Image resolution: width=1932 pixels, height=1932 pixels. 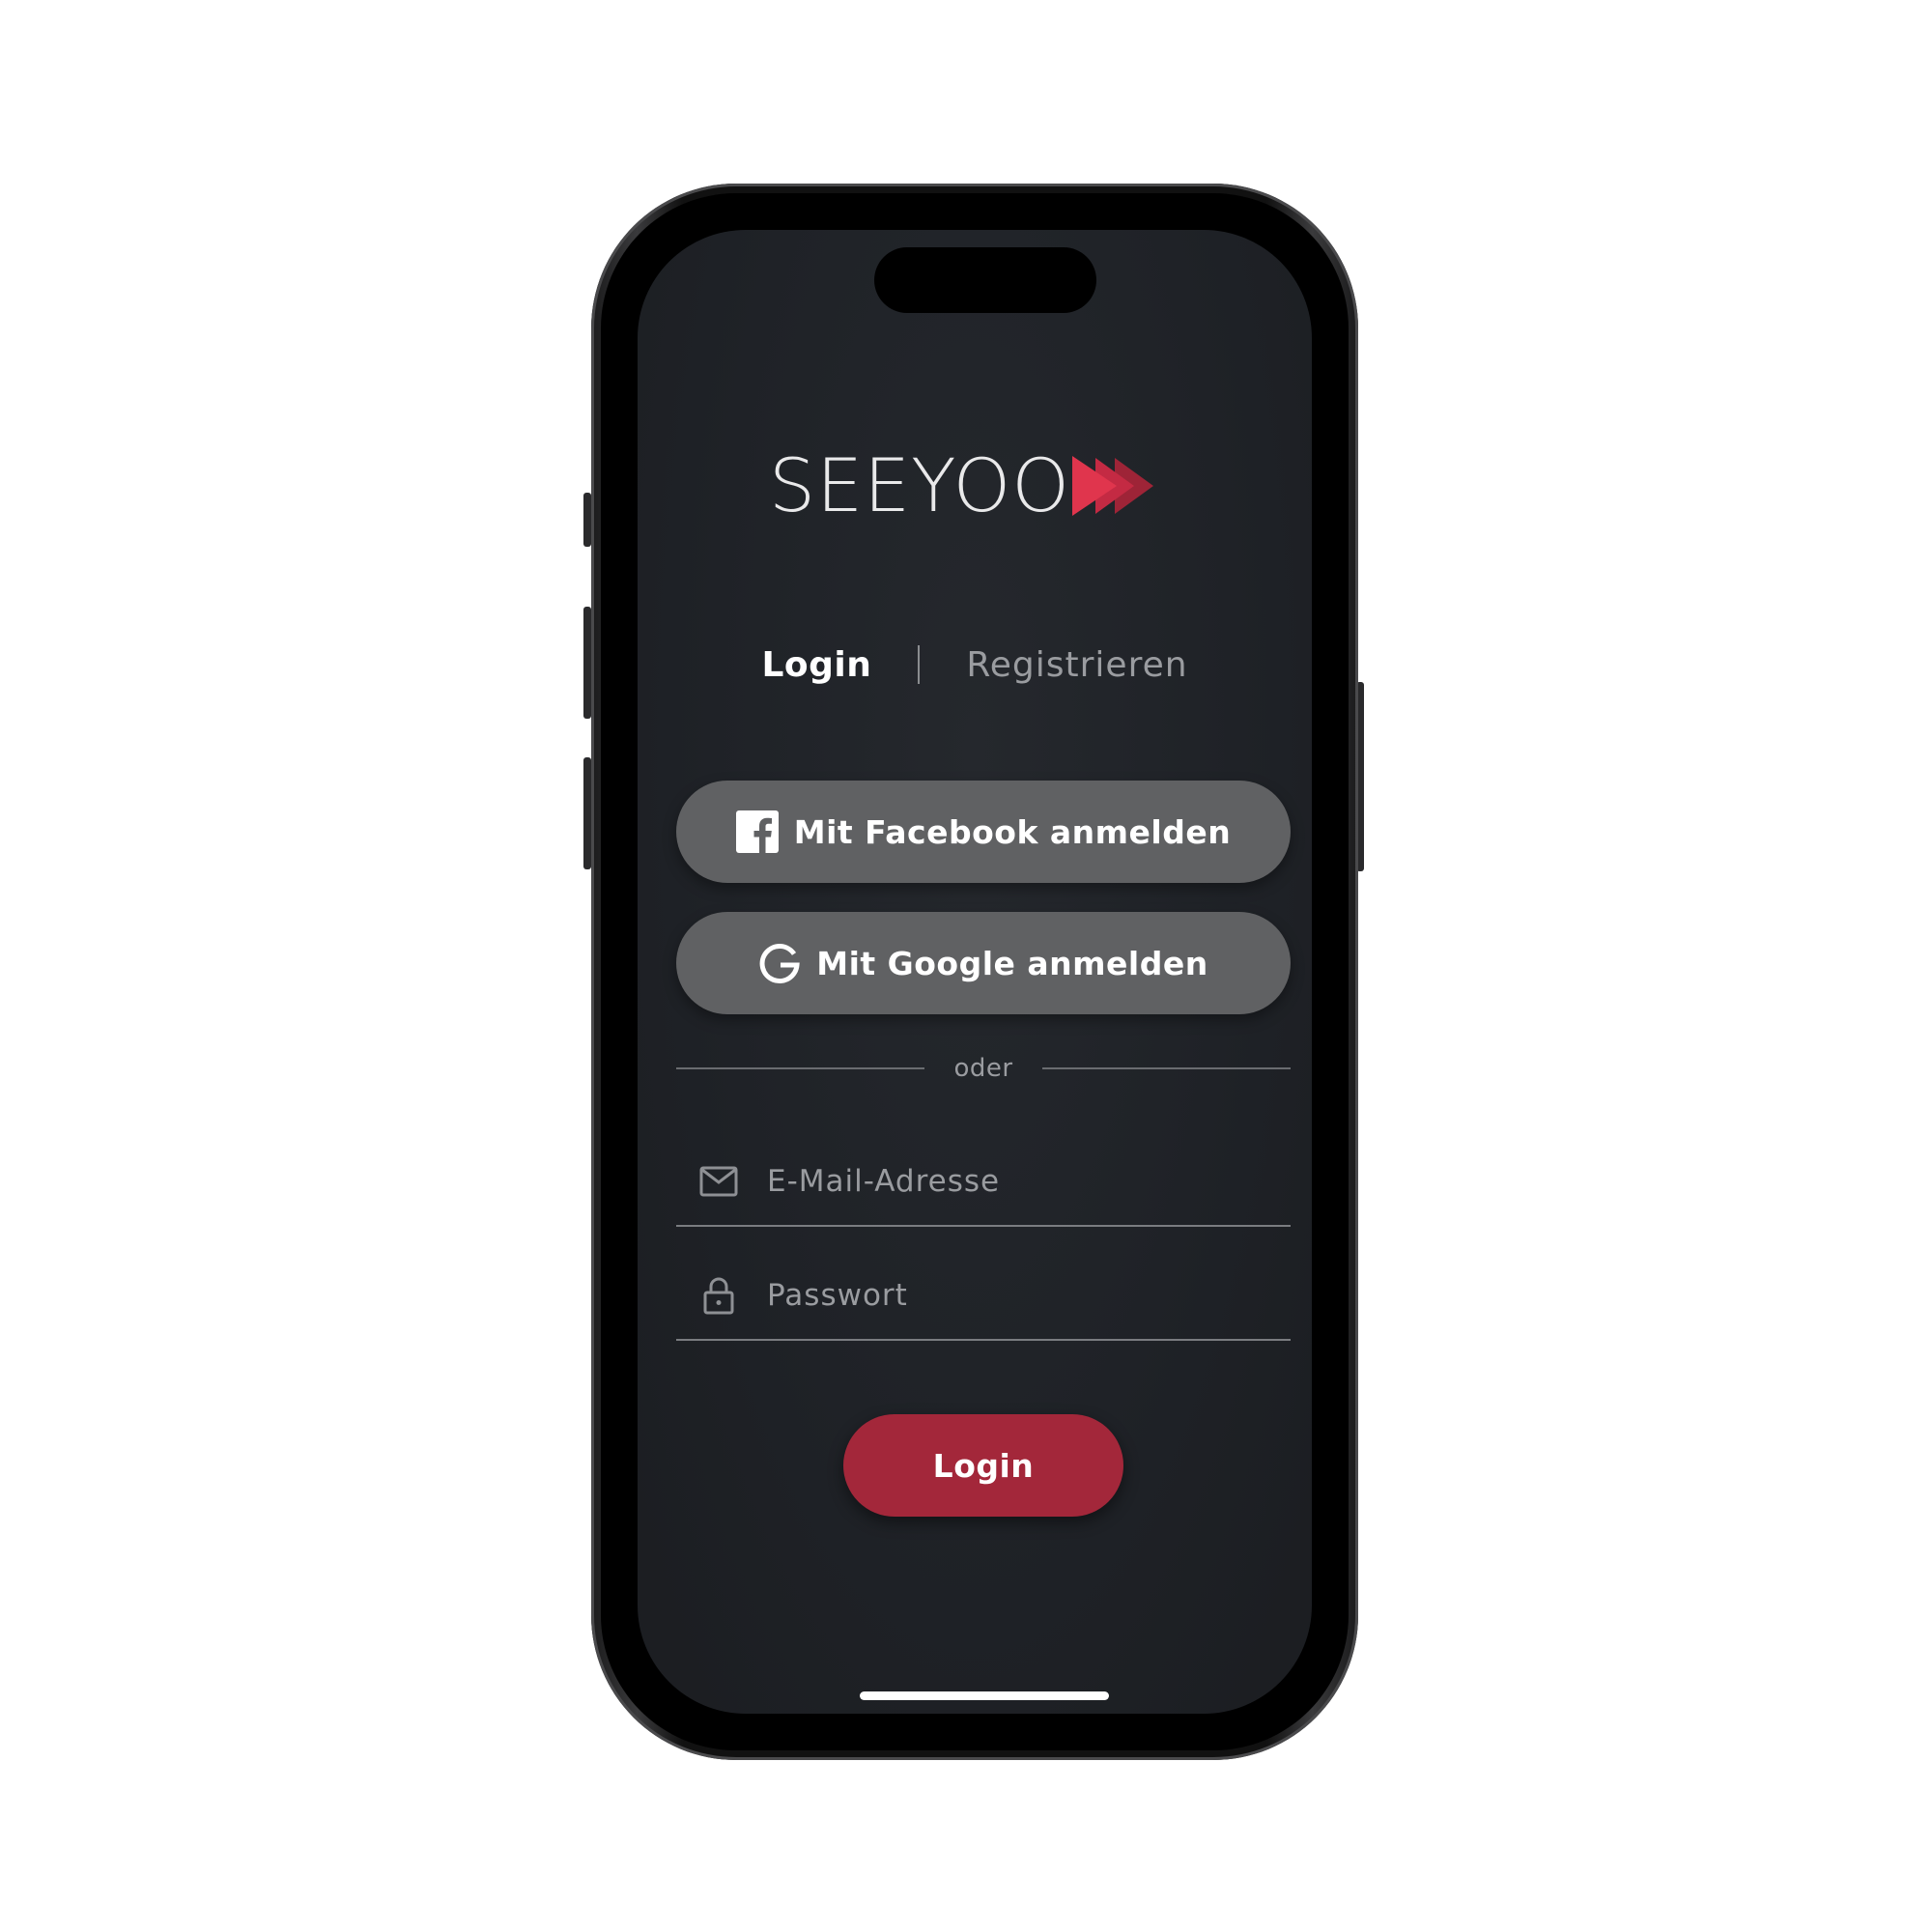 I want to click on facebook-icon, so click(x=757, y=831).